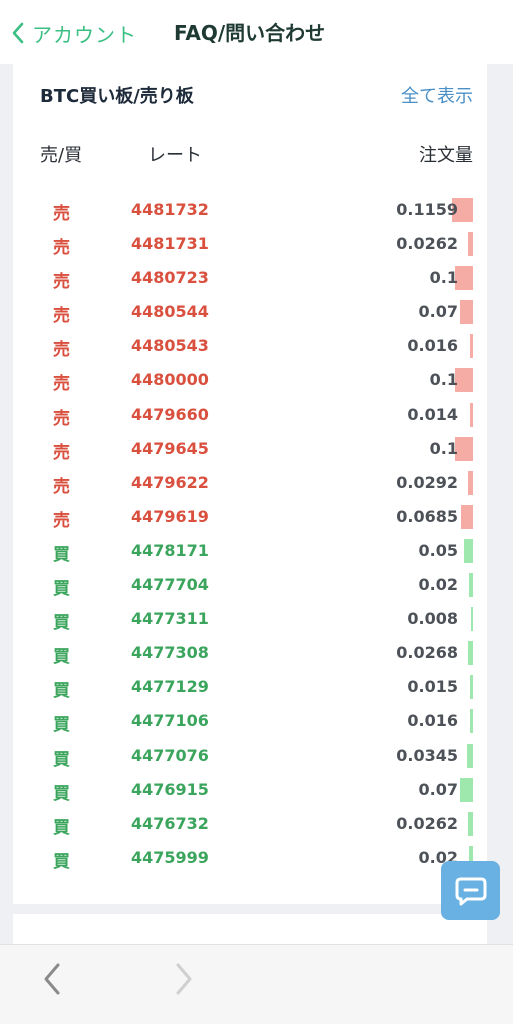 This screenshot has height=1024, width=513. I want to click on orderbook-title: BTC買い板/売り板, so click(117, 96).